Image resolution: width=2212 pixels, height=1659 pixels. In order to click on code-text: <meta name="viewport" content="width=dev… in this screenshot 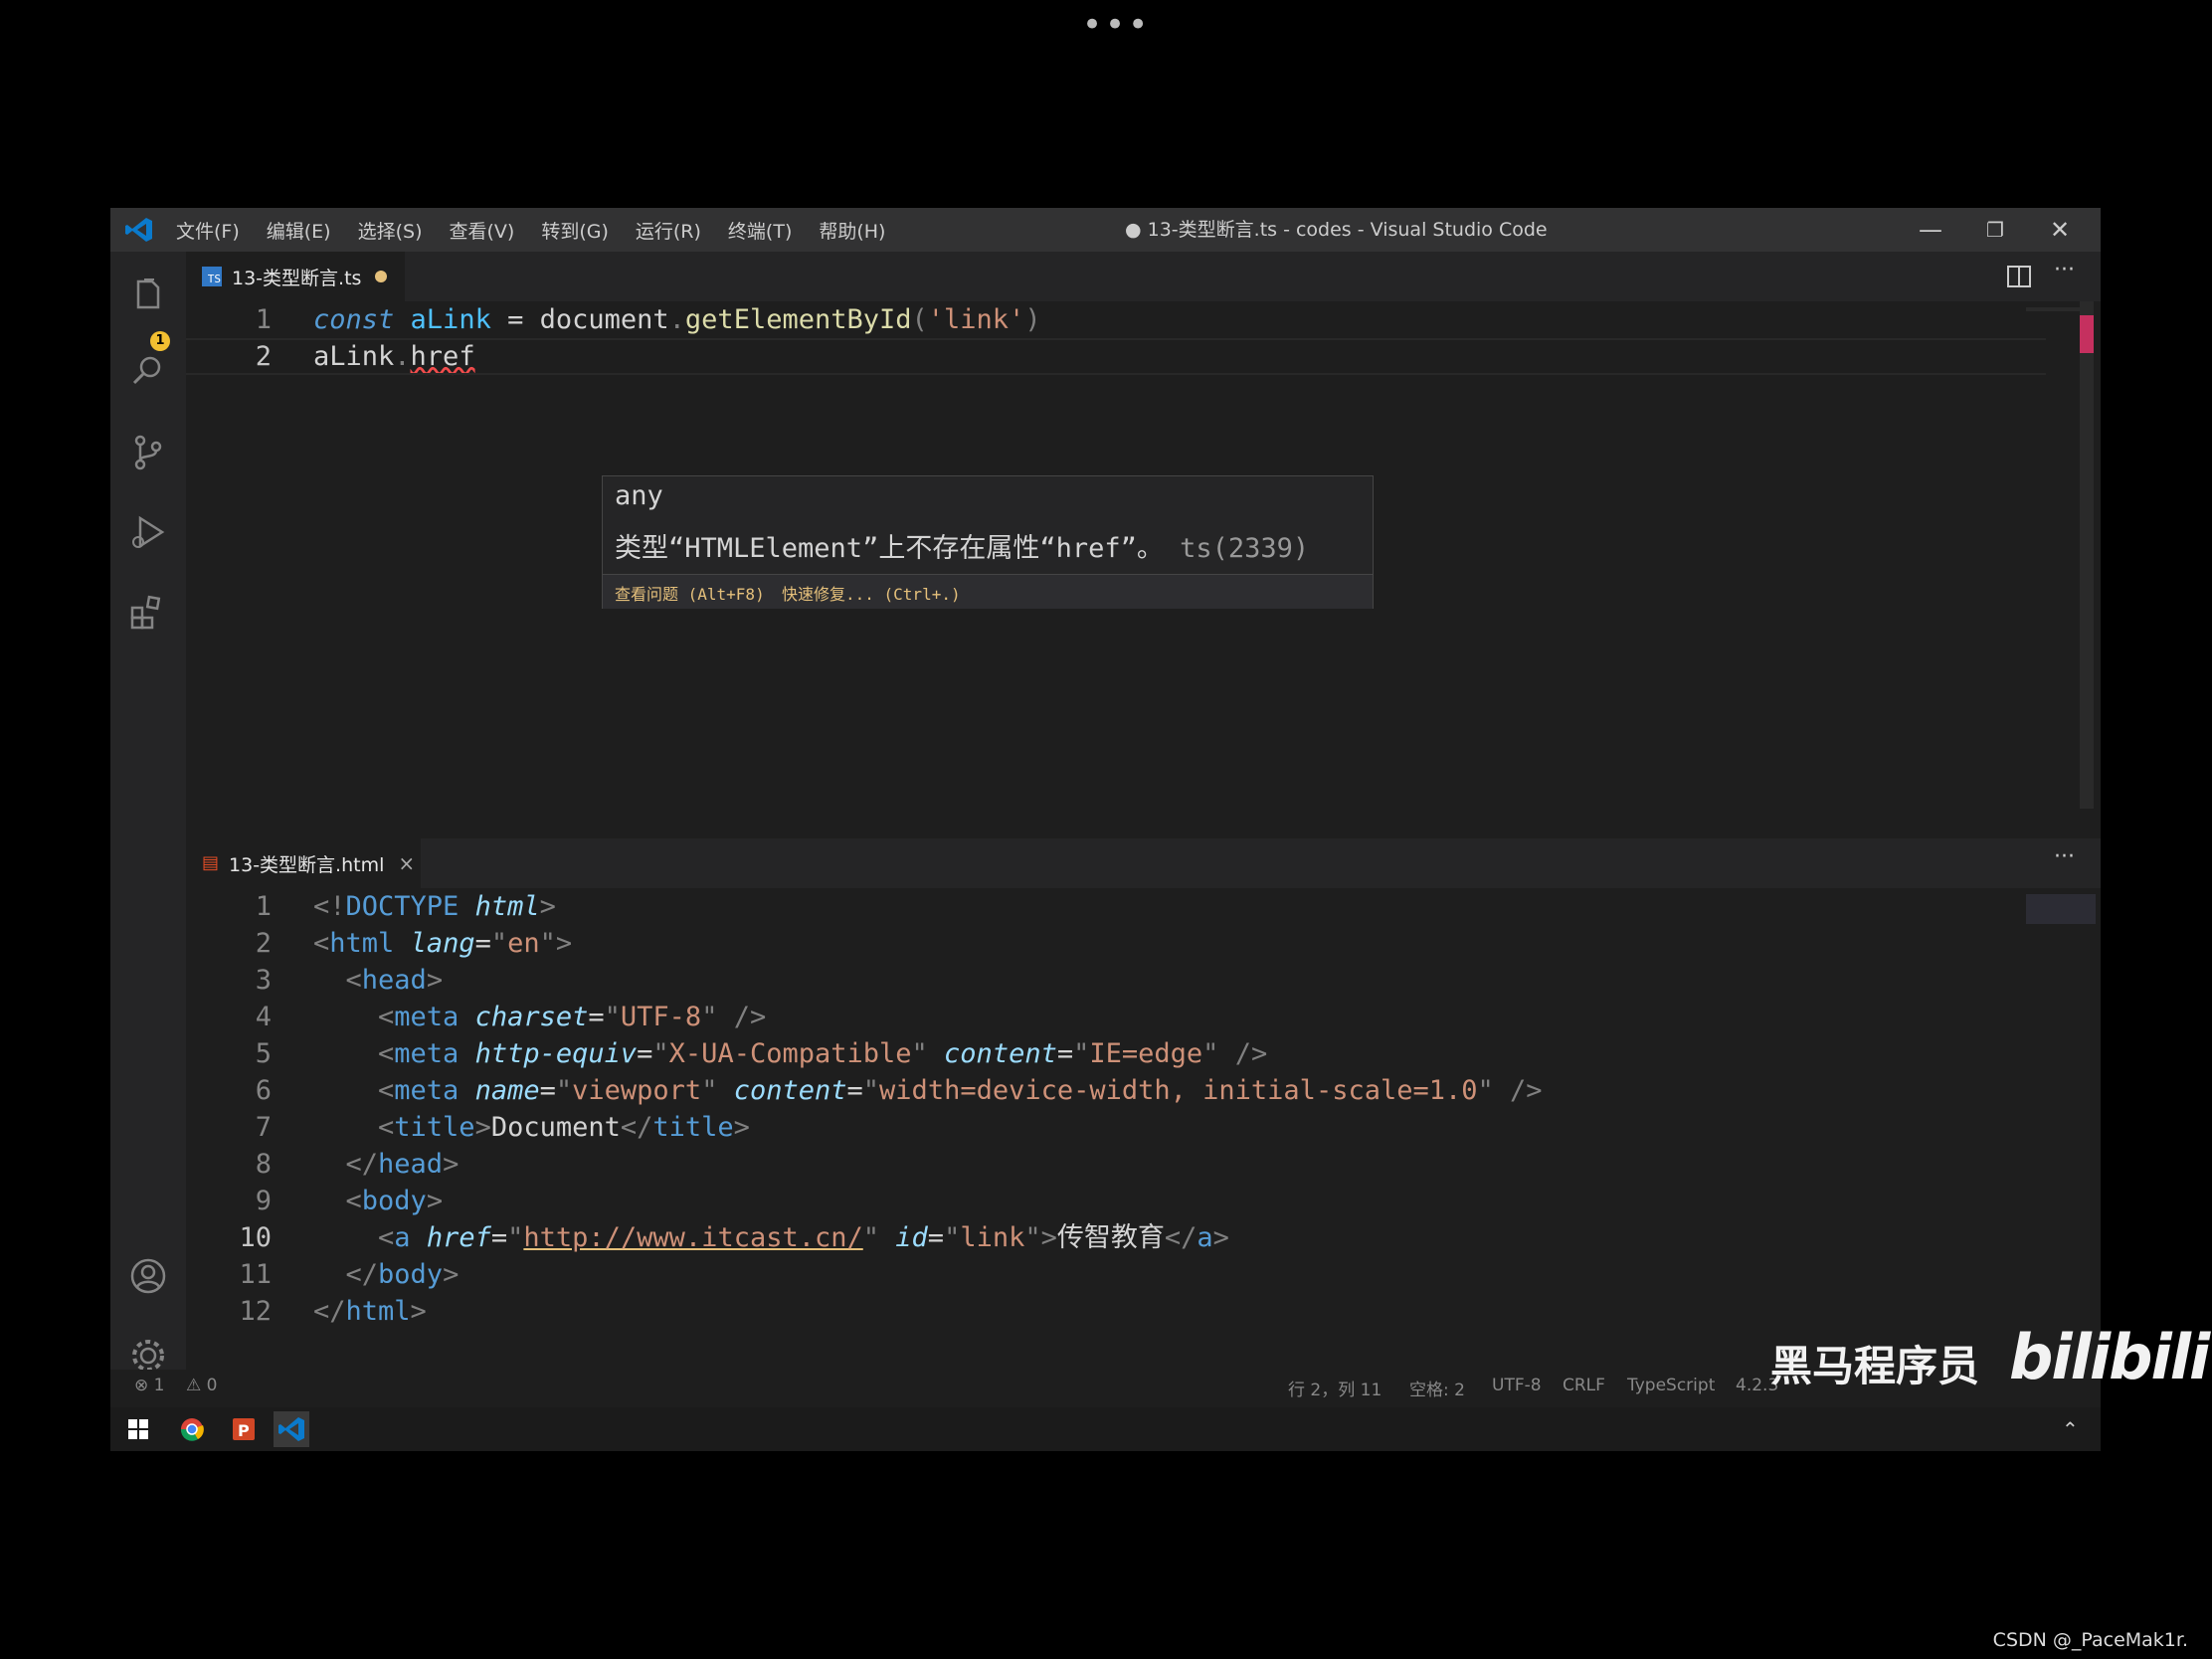, I will do `click(928, 1090)`.